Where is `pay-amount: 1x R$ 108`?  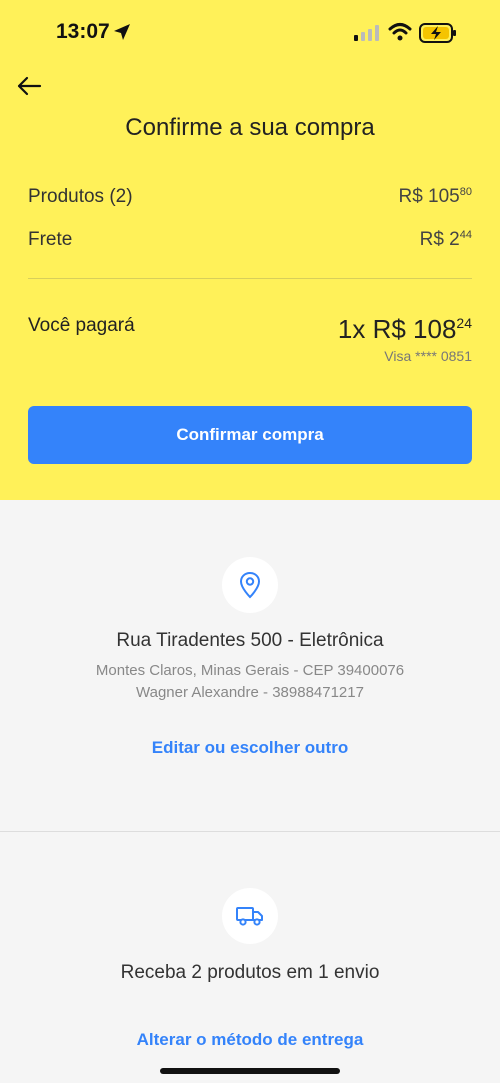 pay-amount: 1x R$ 108 is located at coordinates (397, 329).